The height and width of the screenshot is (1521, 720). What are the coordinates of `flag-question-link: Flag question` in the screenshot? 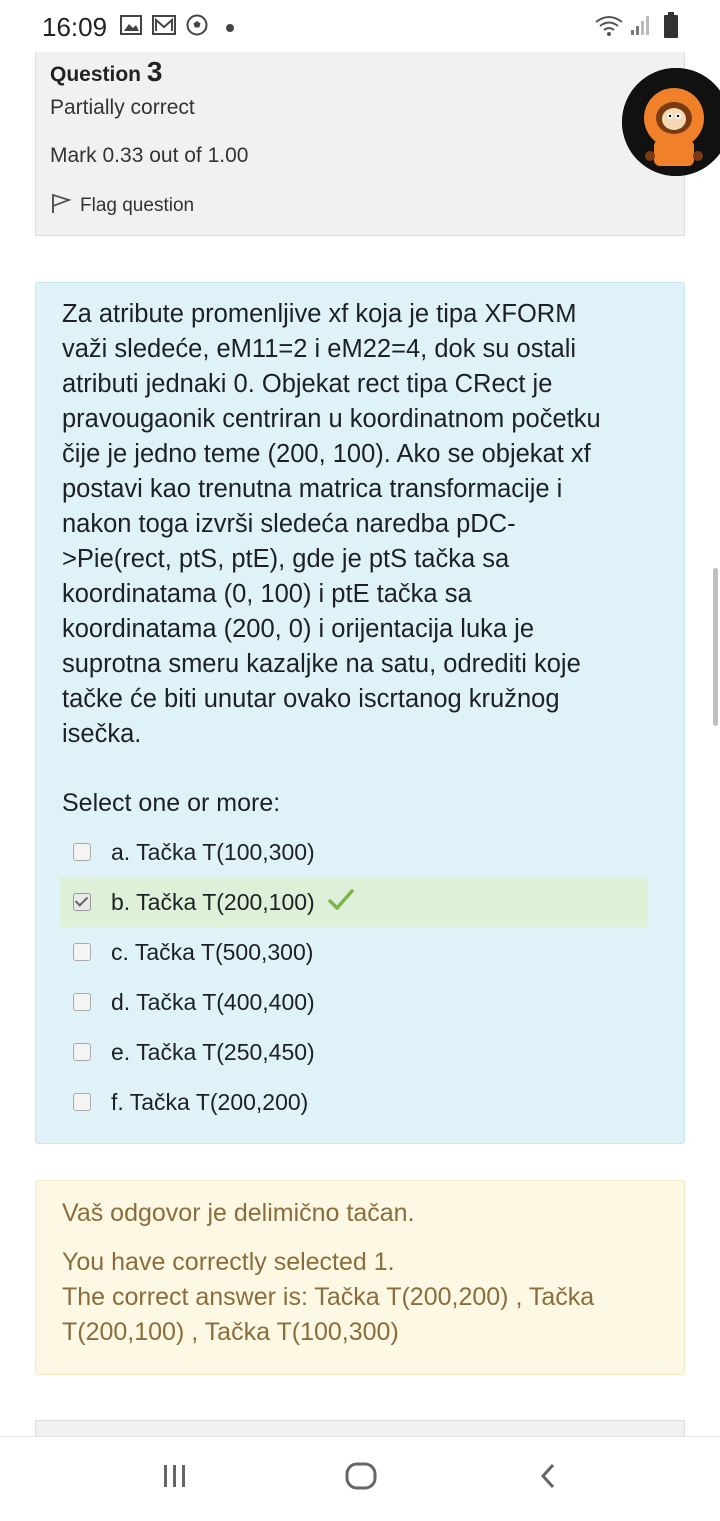 It's located at (122, 206).